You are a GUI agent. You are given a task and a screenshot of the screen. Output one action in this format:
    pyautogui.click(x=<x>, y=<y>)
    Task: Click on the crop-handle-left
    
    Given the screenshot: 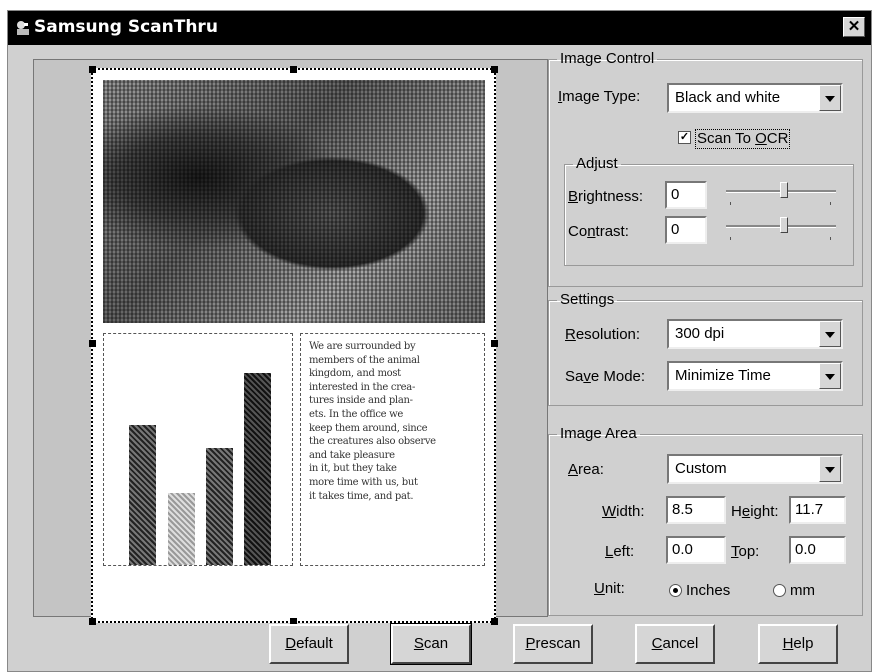 What is the action you would take?
    pyautogui.click(x=92, y=343)
    